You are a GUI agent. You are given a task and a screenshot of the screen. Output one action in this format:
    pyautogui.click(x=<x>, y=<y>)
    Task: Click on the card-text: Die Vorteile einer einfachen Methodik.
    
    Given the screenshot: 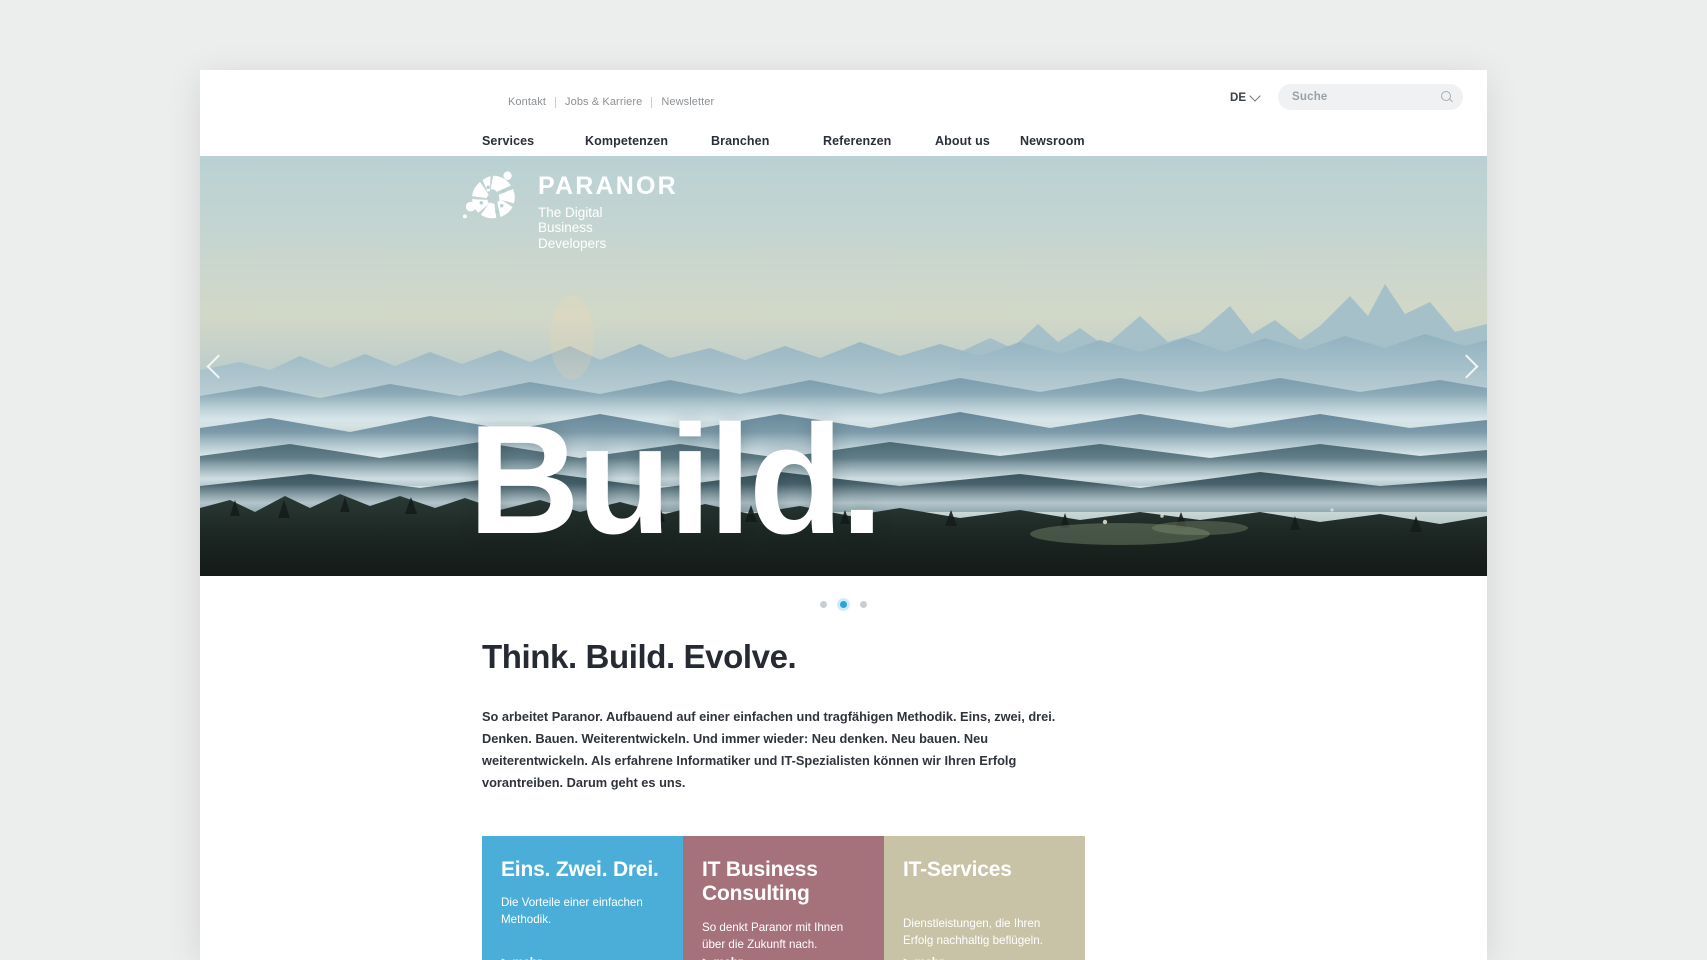 What is the action you would take?
    pyautogui.click(x=572, y=911)
    